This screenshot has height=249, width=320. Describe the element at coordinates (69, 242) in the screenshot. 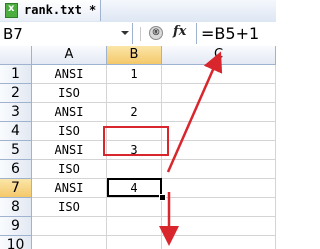

I see `cell-a10` at that location.